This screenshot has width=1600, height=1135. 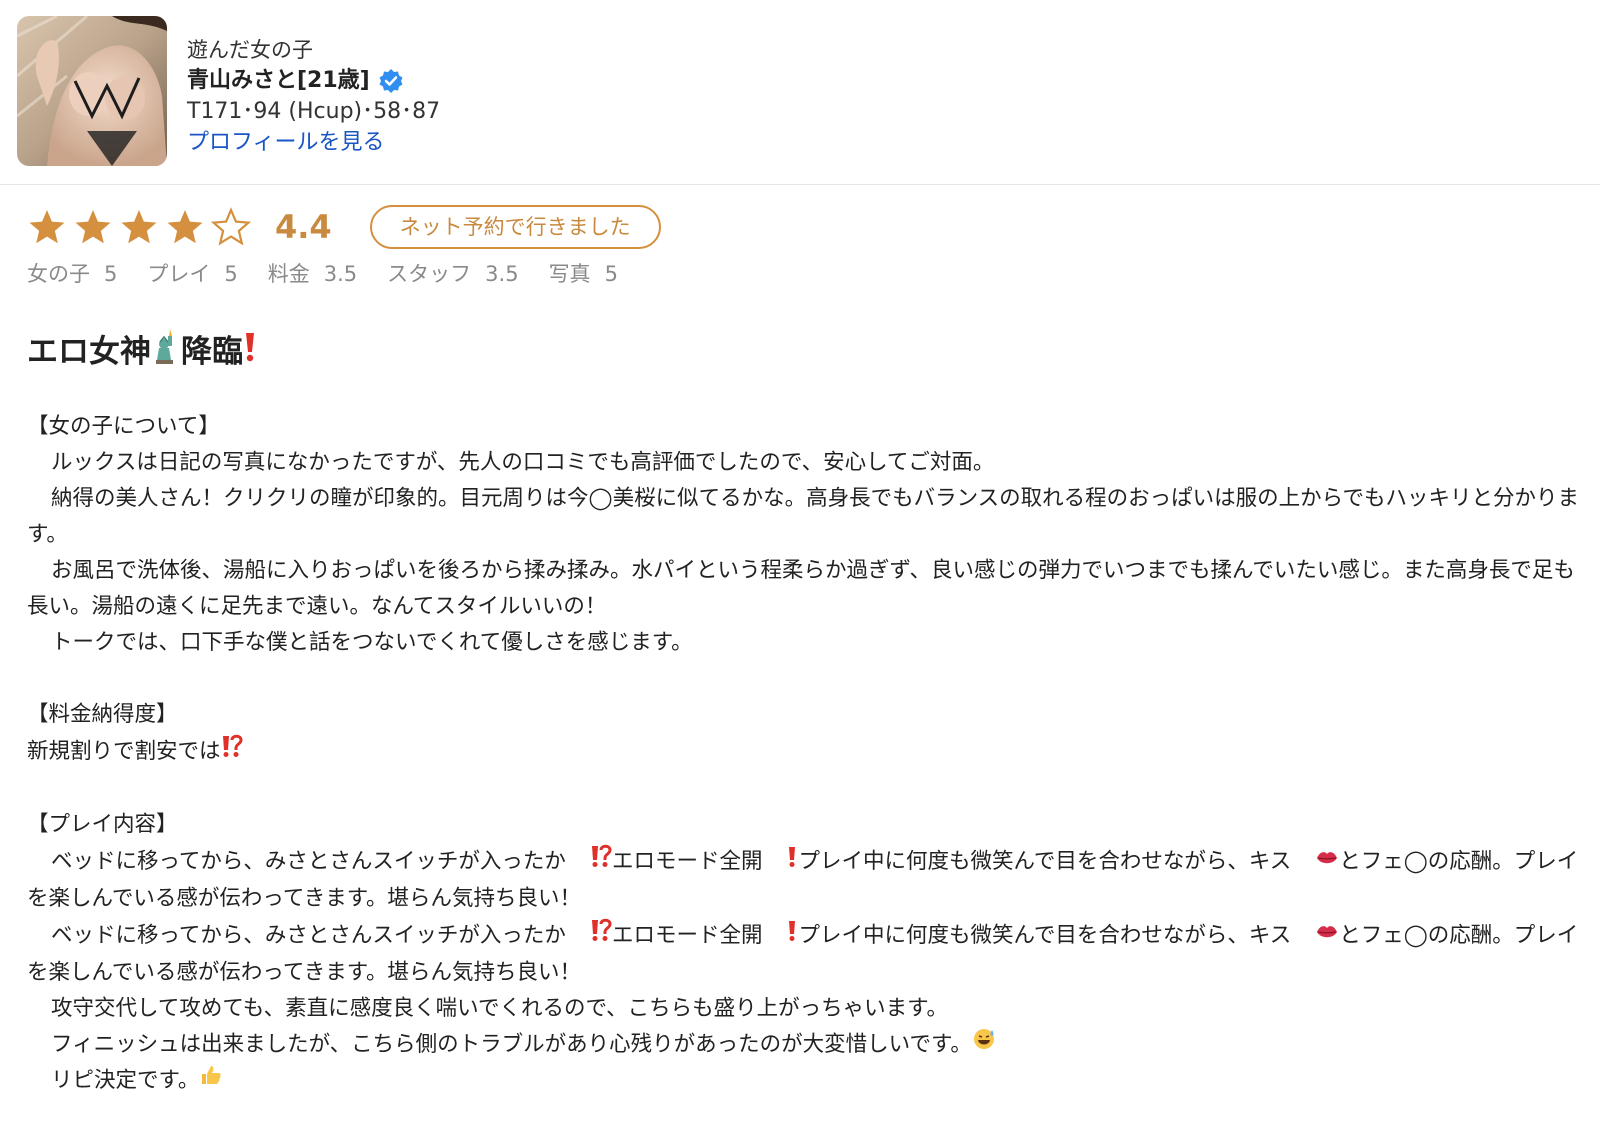 I want to click on star-empty-icon, so click(x=231, y=226).